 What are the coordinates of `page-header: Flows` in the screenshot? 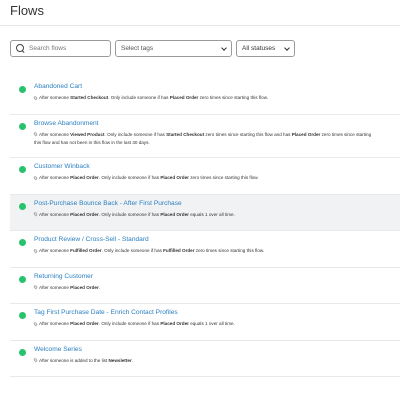 It's located at (200, 13).